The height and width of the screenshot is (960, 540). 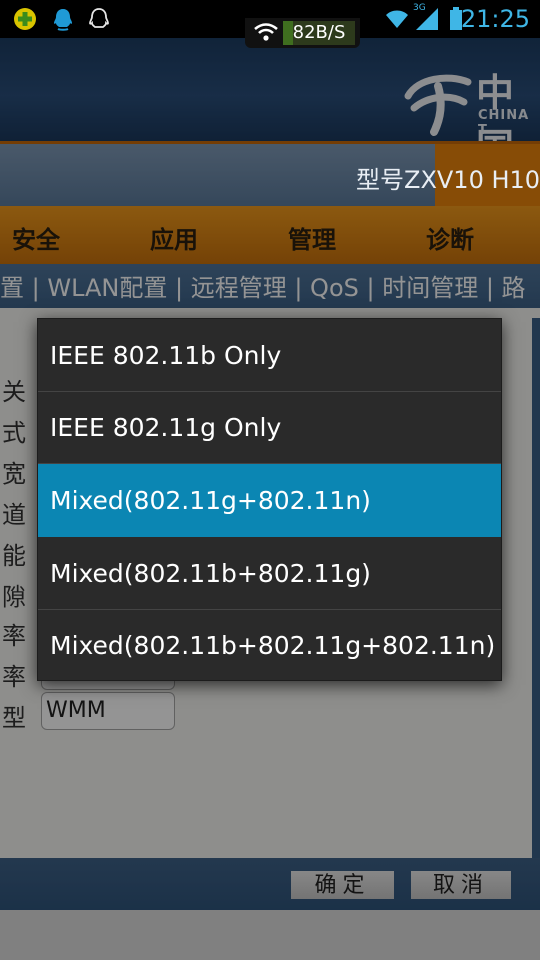 I want to click on app-notification-icon, so click(x=25, y=19).